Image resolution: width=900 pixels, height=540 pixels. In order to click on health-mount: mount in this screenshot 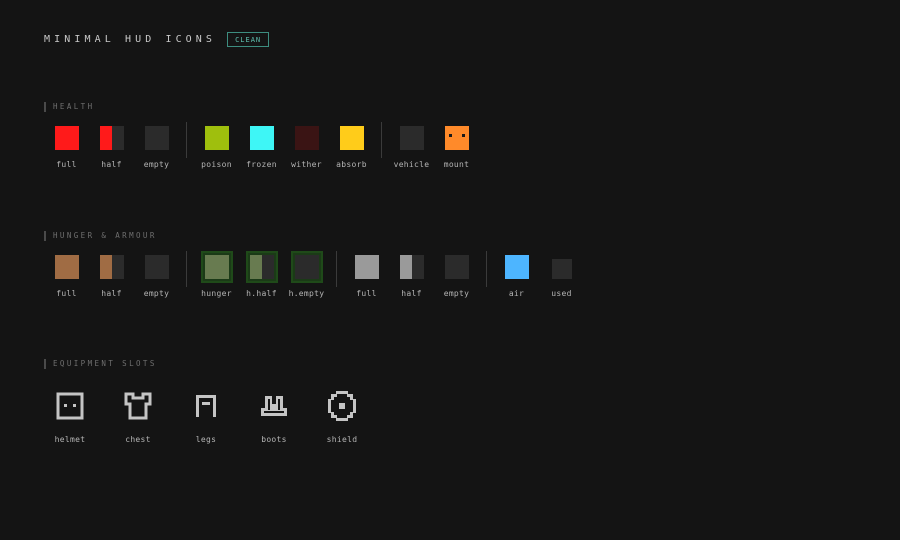, I will do `click(456, 145)`.